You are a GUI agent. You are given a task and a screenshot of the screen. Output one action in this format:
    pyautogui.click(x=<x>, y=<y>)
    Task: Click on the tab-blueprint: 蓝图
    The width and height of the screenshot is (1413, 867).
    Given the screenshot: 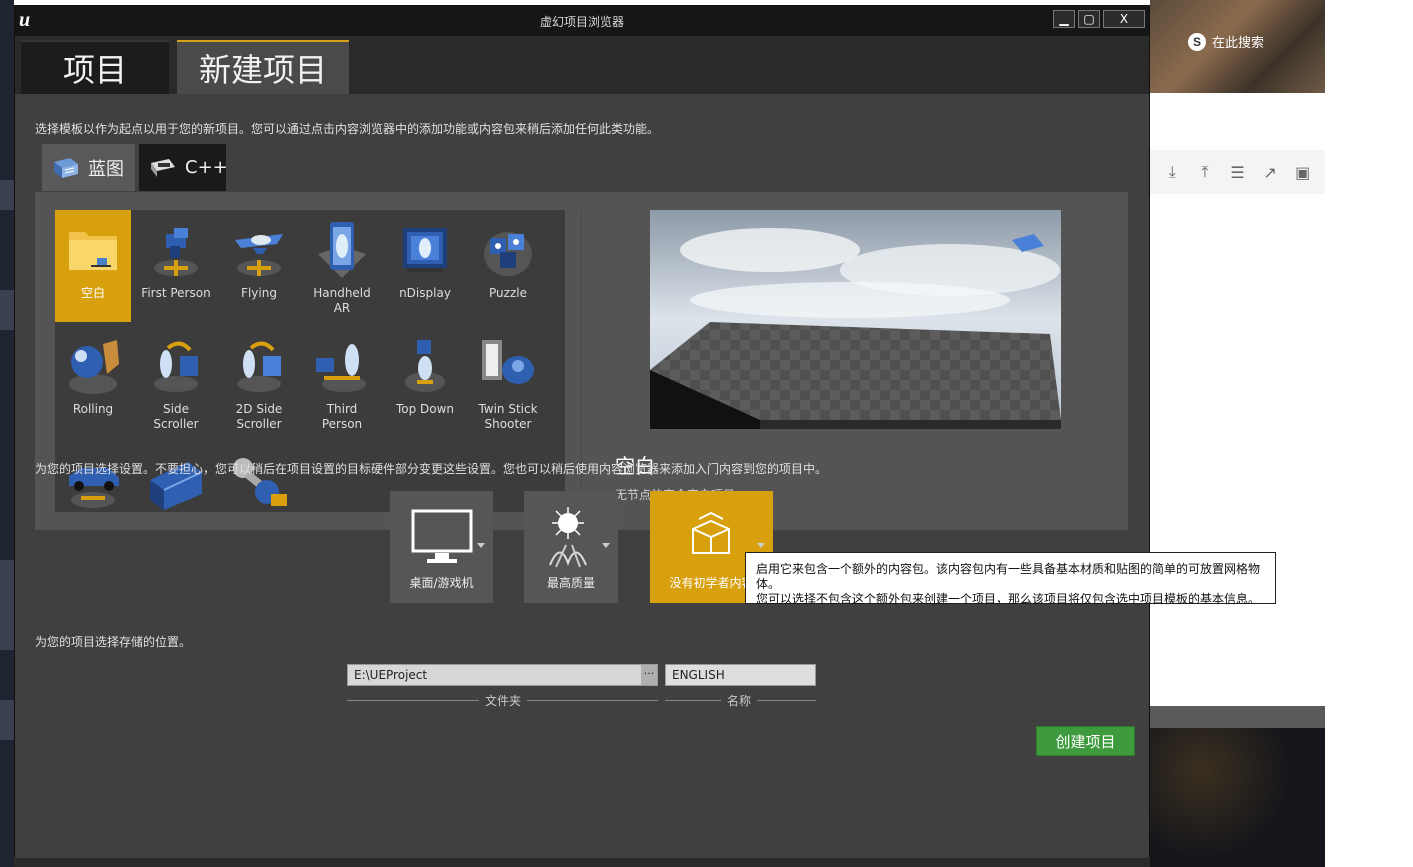 What is the action you would take?
    pyautogui.click(x=88, y=167)
    